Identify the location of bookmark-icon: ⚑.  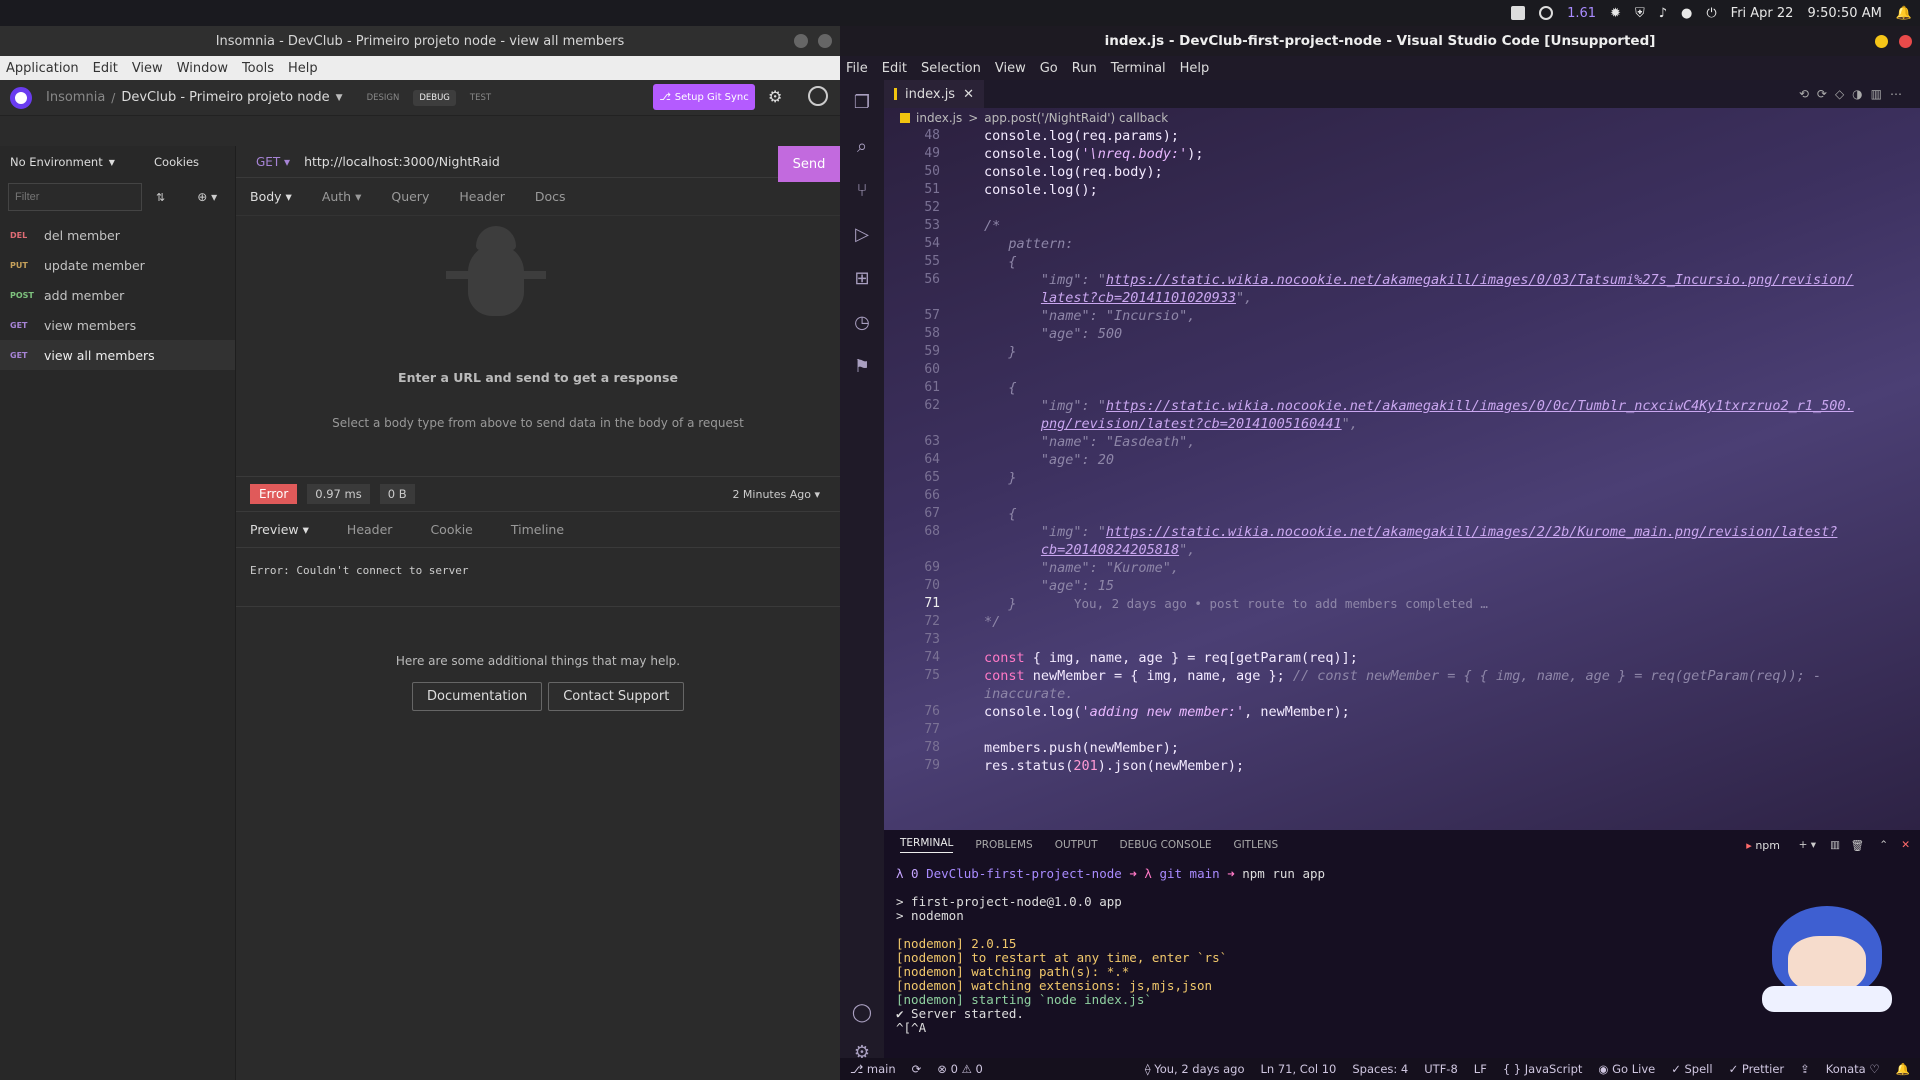
(862, 366).